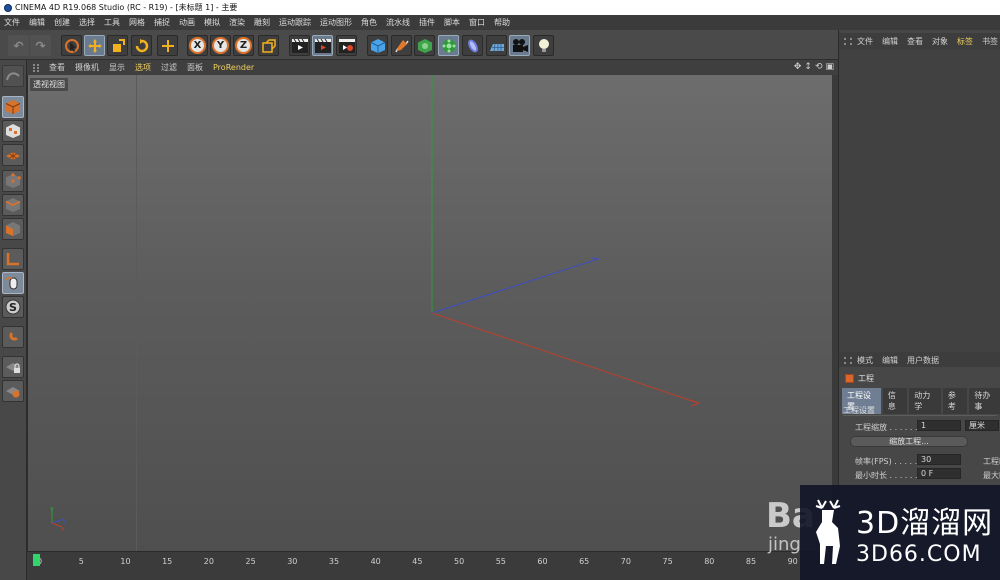  I want to click on menu-sculpt: 雕刻, so click(262, 22).